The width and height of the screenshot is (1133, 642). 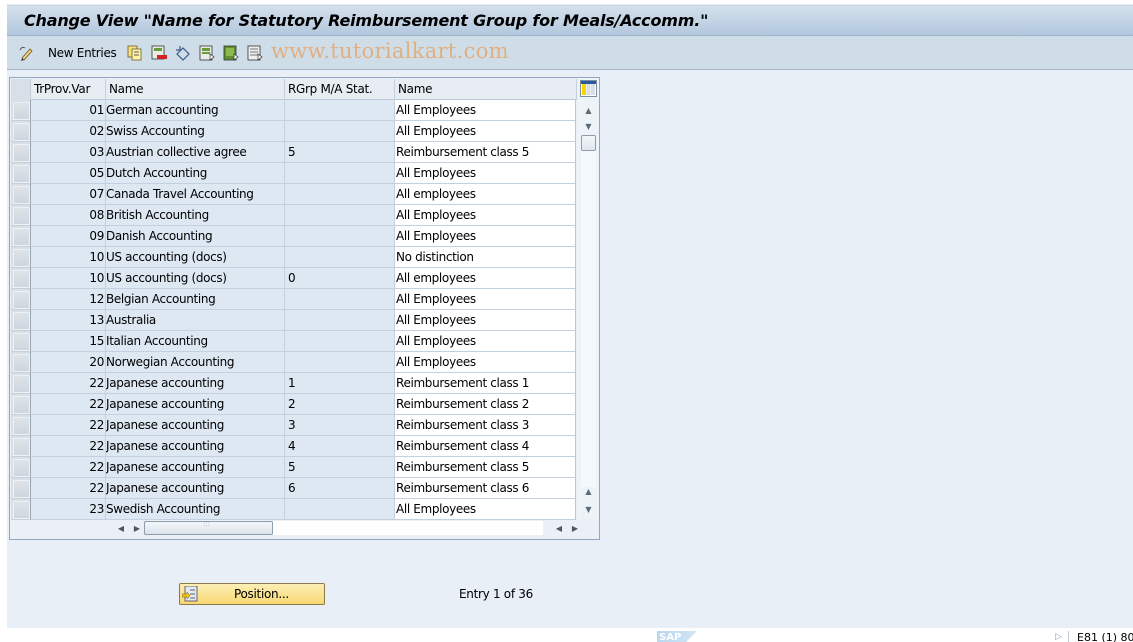 What do you see at coordinates (485, 467) in the screenshot?
I see `cell-description: Reimbursement class 5` at bounding box center [485, 467].